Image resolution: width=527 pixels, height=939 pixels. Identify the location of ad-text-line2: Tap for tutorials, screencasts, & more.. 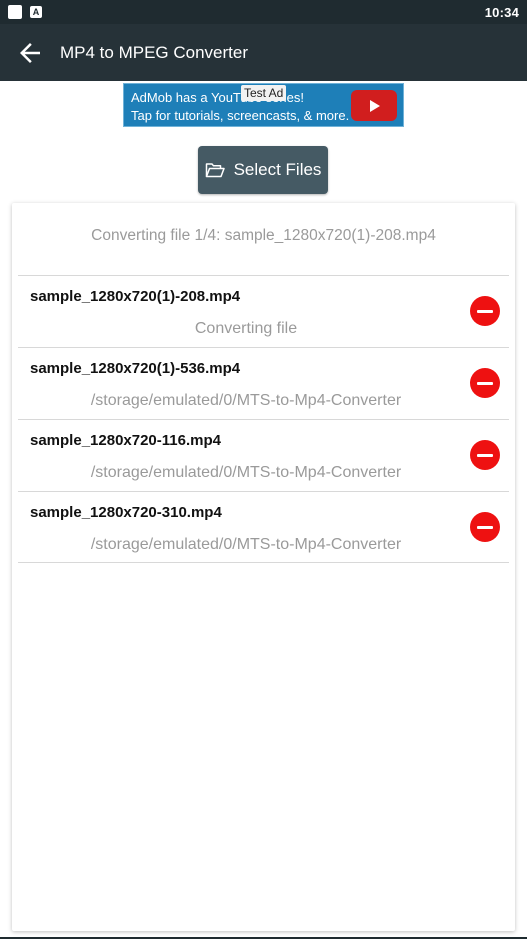
(240, 115).